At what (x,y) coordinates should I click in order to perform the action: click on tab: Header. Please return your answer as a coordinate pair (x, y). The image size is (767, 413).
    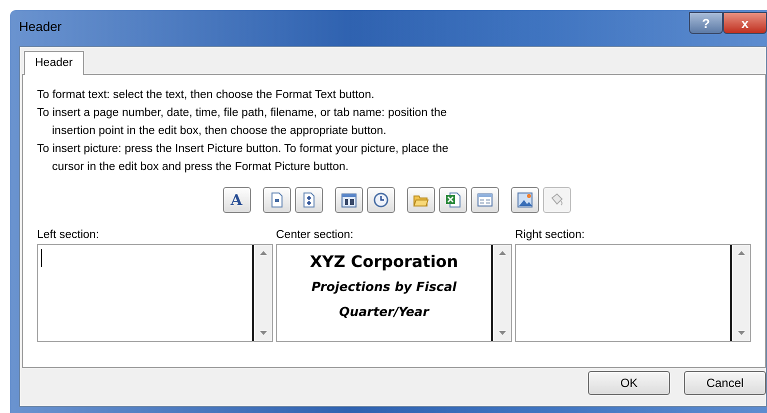
    Looking at the image, I should click on (54, 63).